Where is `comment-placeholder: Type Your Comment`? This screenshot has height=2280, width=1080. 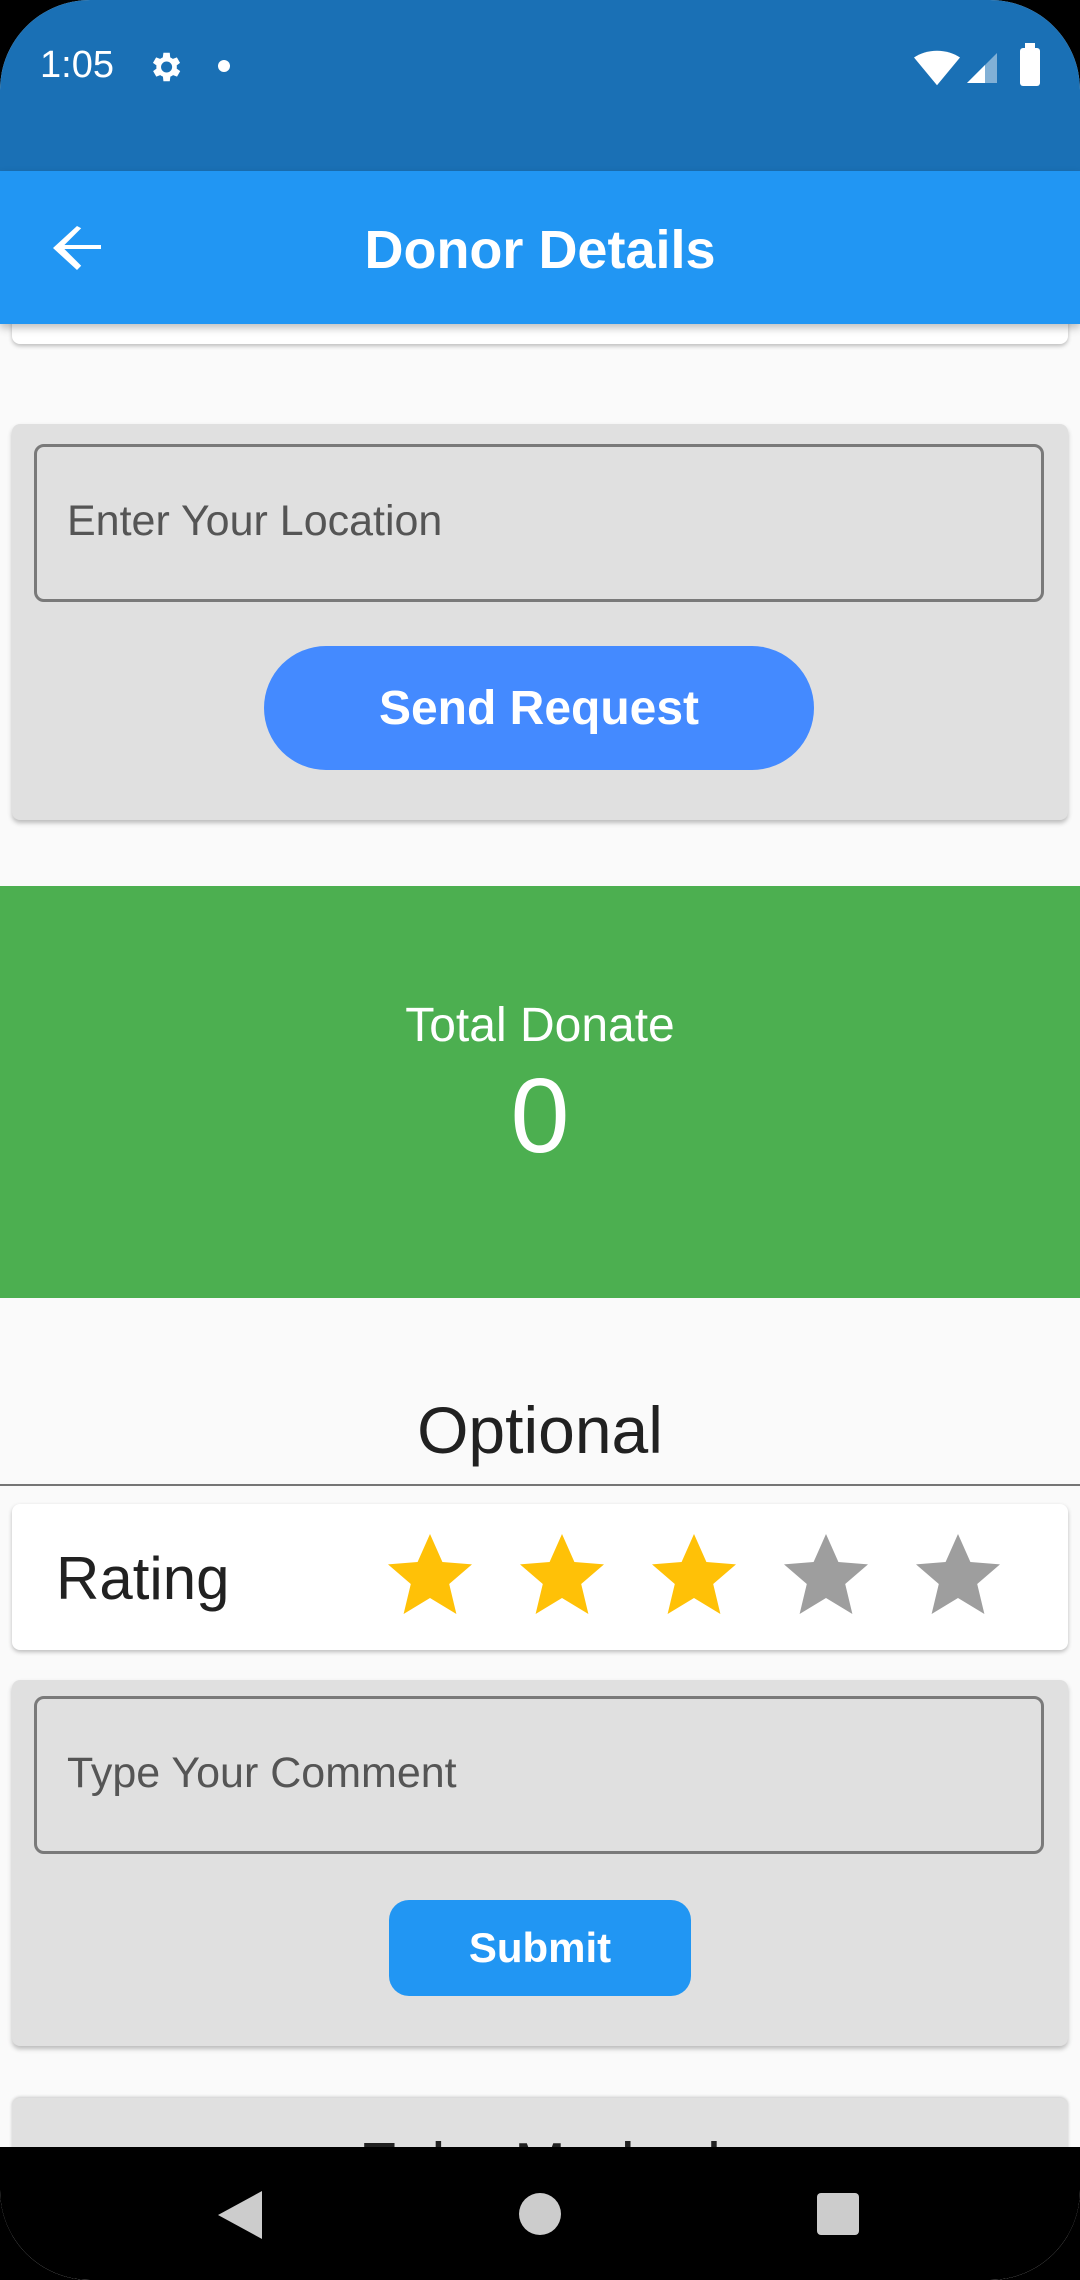
comment-placeholder: Type Your Comment is located at coordinates (262, 1773).